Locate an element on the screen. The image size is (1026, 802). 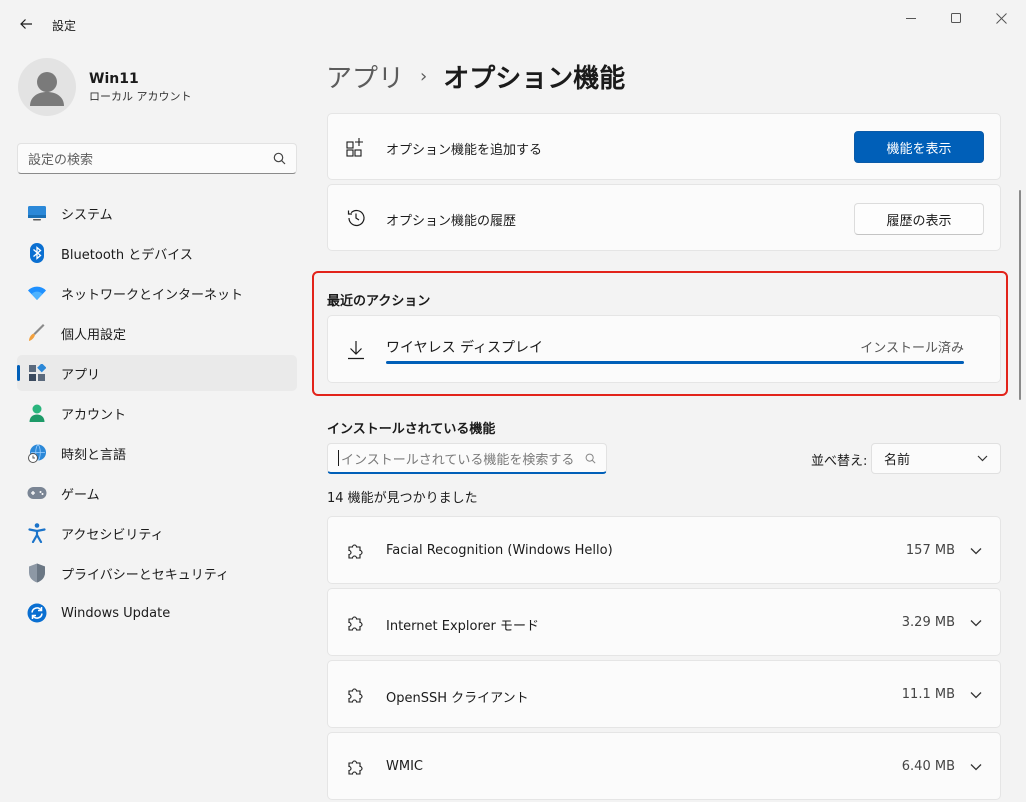
feature-name: Internet Explorer モード is located at coordinates (463, 626).